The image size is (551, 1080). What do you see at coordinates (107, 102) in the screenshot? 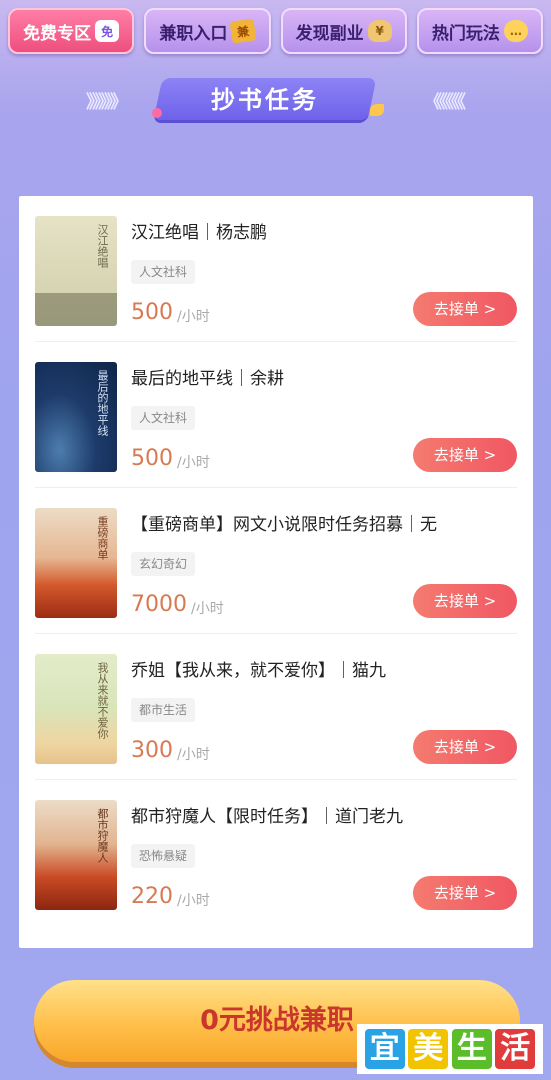
I see `left-arrows-decoration: 》》》》》` at bounding box center [107, 102].